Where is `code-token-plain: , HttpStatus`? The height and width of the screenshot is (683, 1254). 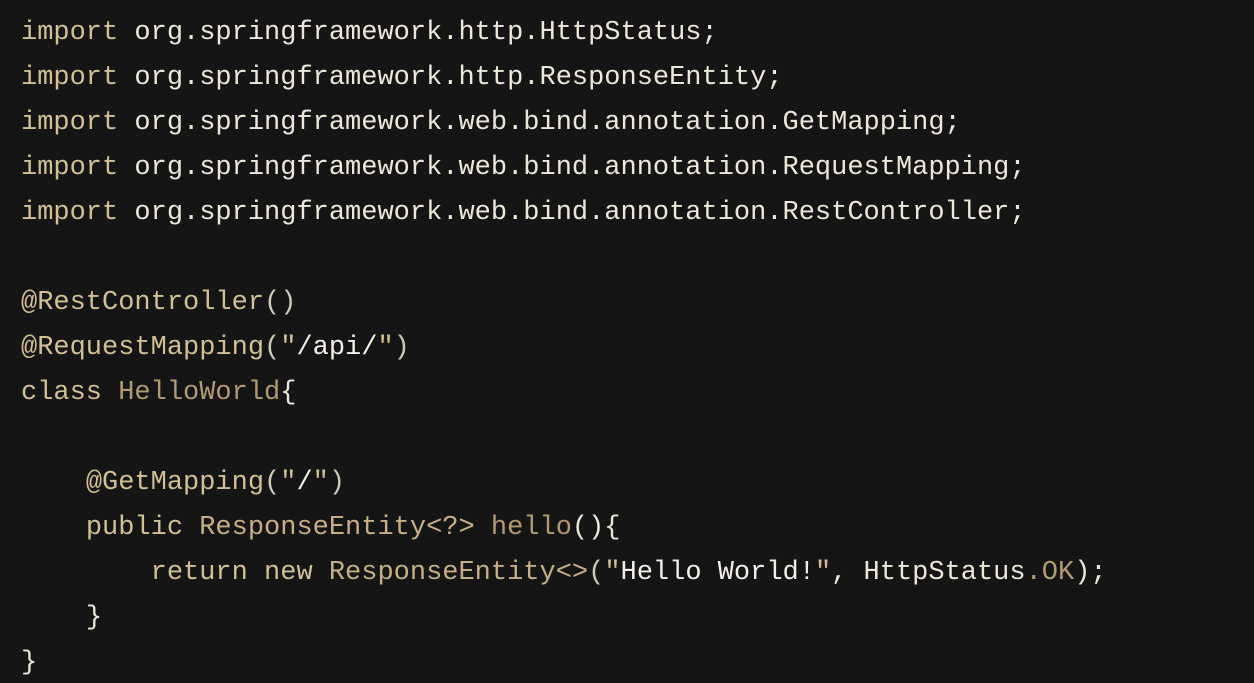 code-token-plain: , HttpStatus is located at coordinates (928, 573).